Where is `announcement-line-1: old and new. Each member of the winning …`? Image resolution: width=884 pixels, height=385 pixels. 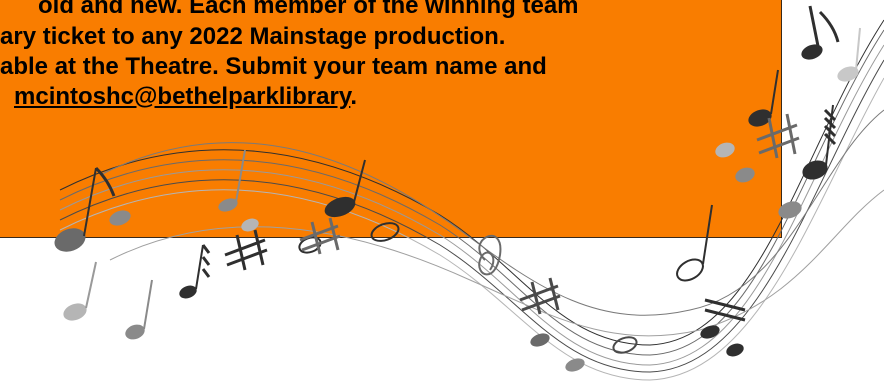
announcement-line-1: old and new. Each member of the winning … is located at coordinates (308, 9).